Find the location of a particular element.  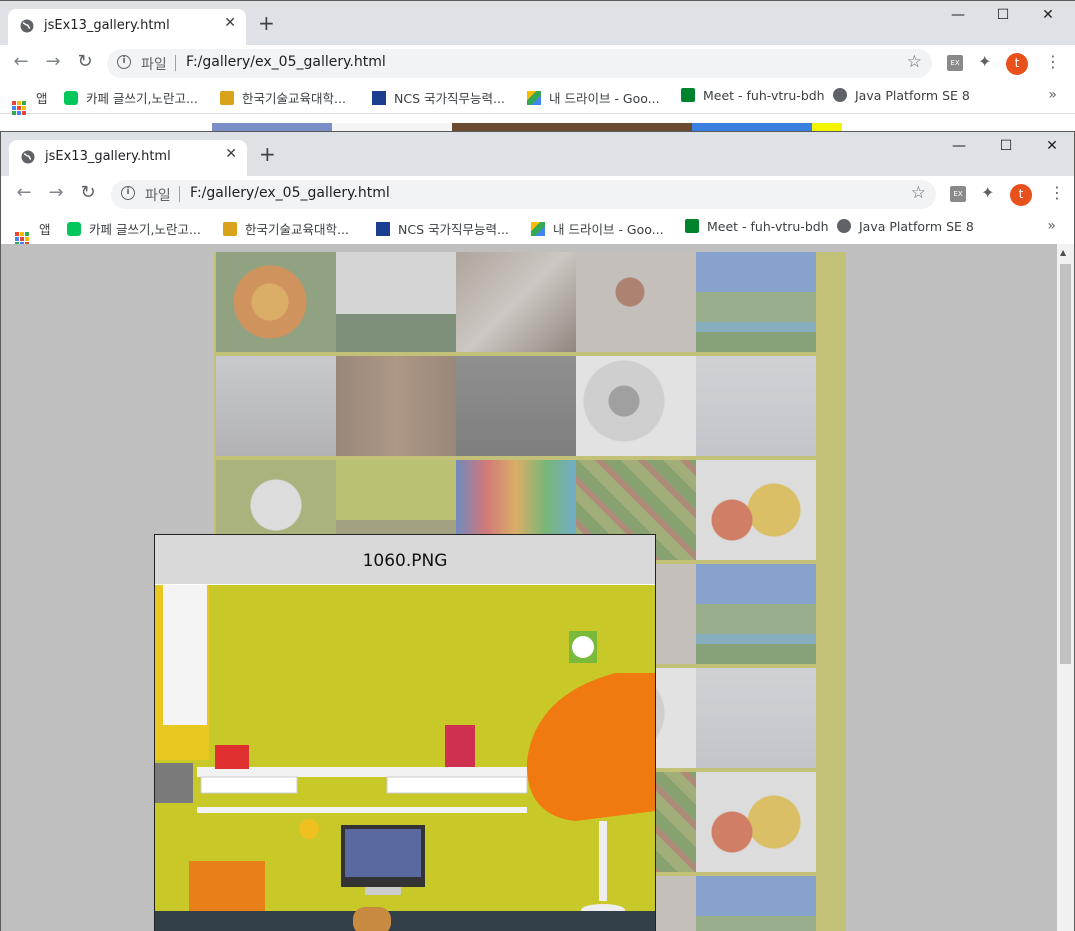

drive-icon is located at coordinates (538, 229).